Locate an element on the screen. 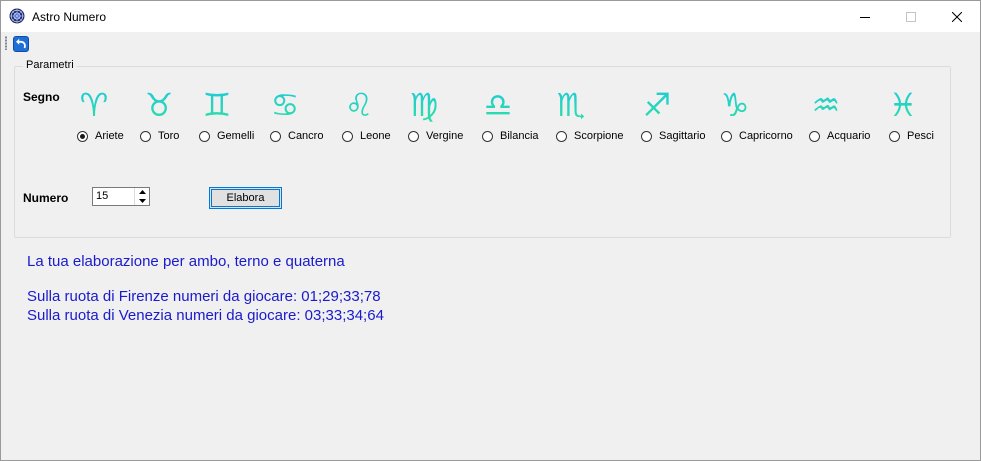 This screenshot has height=461, width=981. segno-label: Segno is located at coordinates (41, 97).